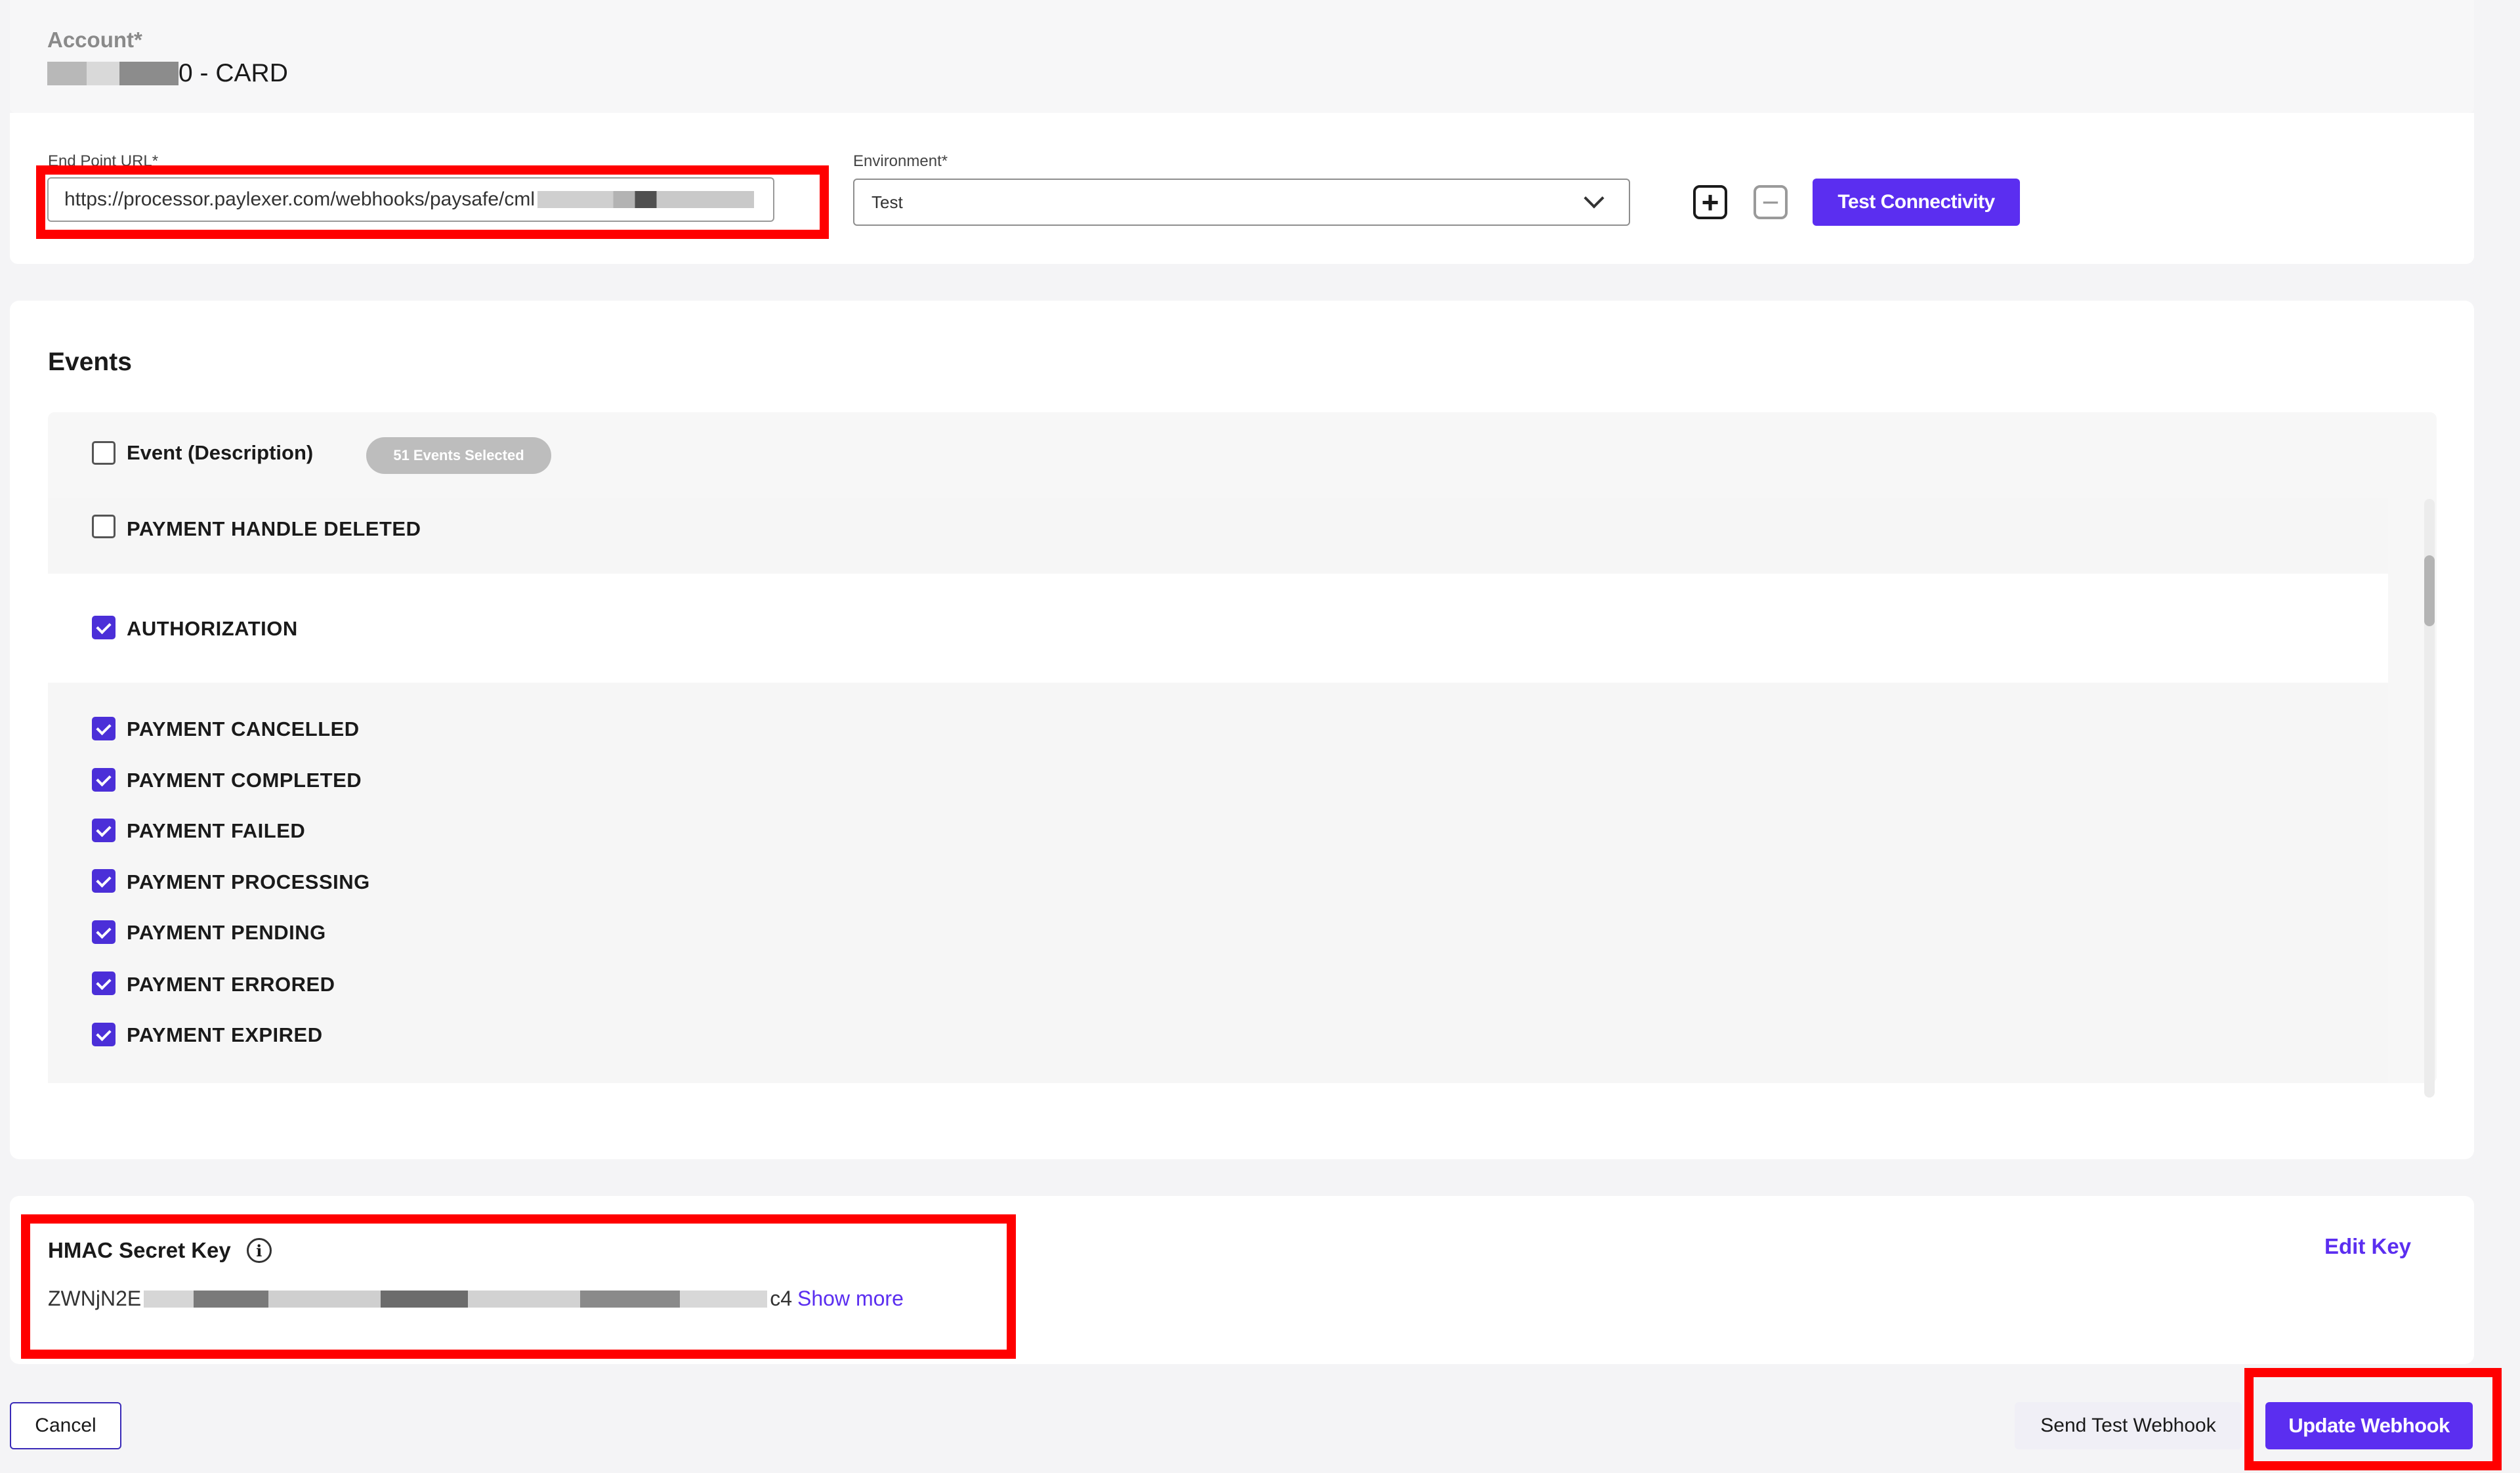 The width and height of the screenshot is (2520, 1473). Describe the element at coordinates (1916, 202) in the screenshot. I see `test-connectivity-button: Test Connectivity` at that location.